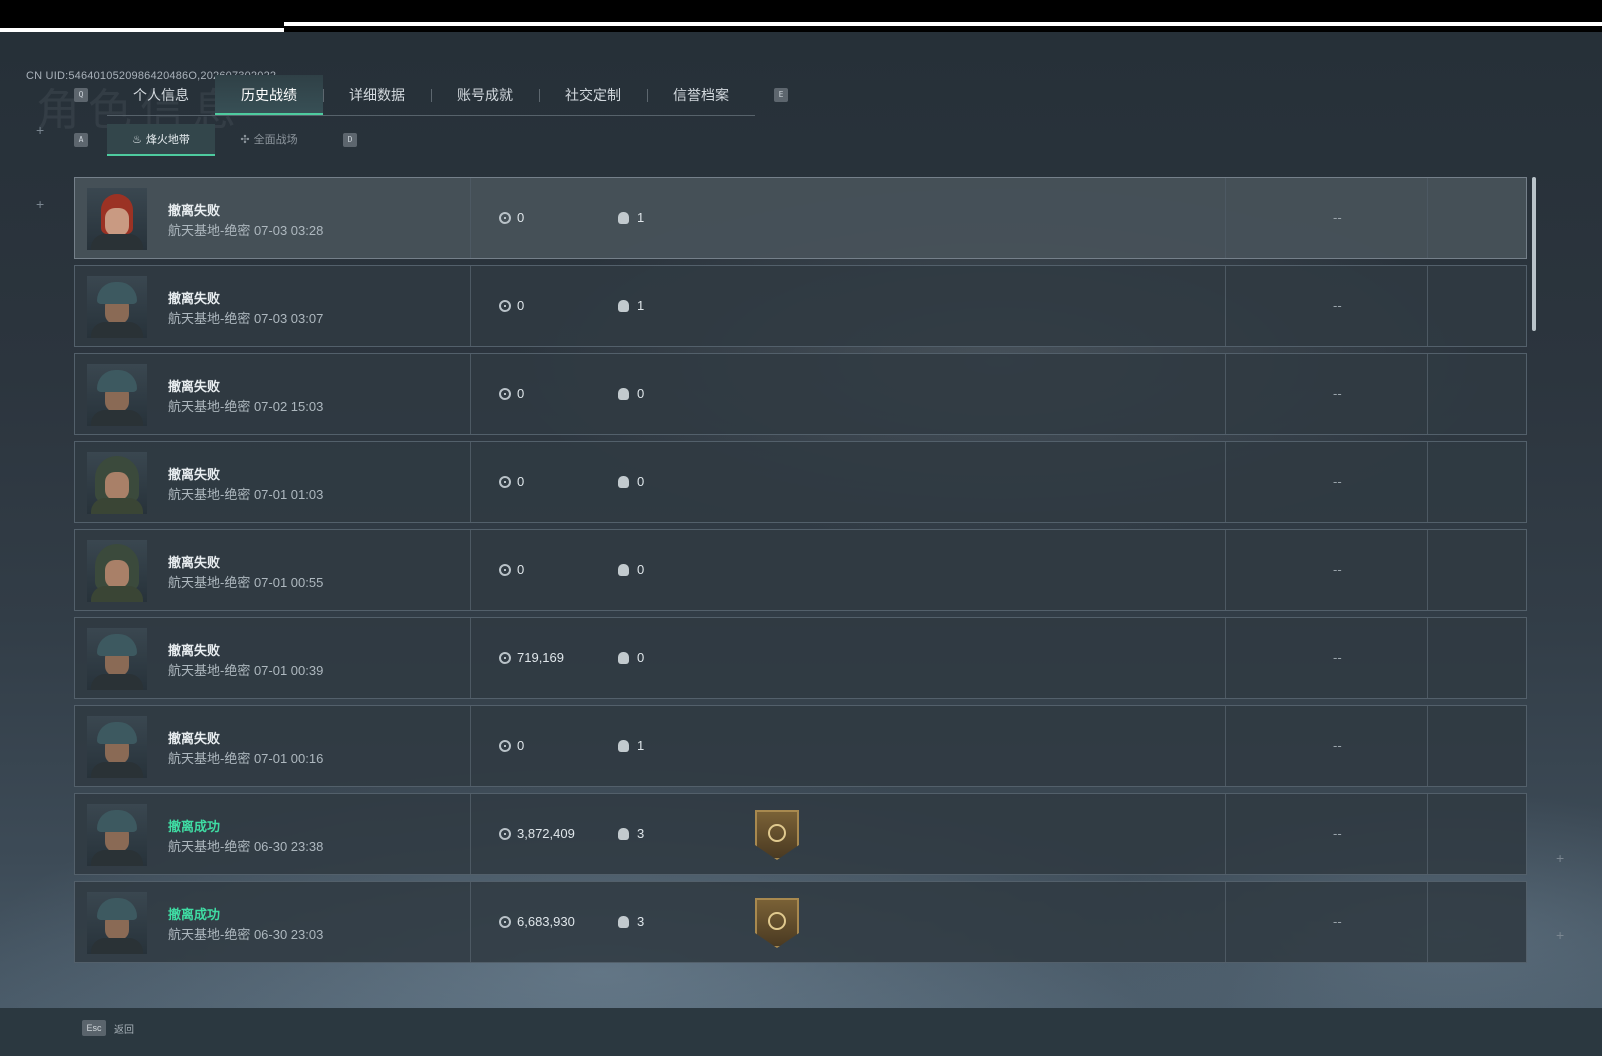  I want to click on tab-2: 详细数据, so click(377, 95).